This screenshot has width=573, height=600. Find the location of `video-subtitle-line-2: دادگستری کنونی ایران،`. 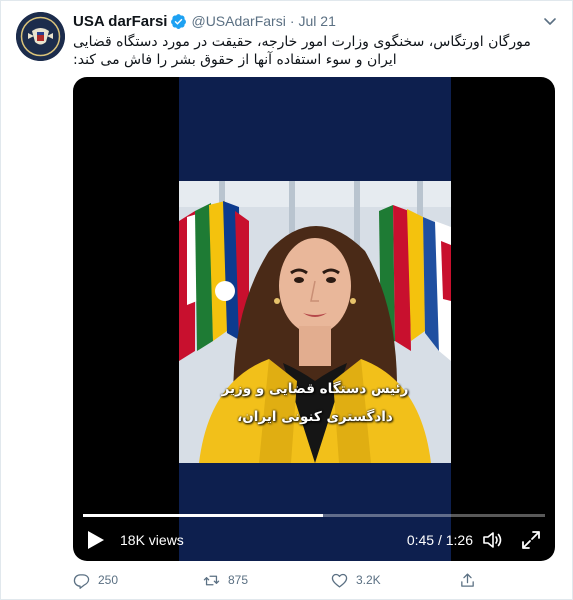

video-subtitle-line-2: دادگستری کنونی ایران، is located at coordinates (315, 417).